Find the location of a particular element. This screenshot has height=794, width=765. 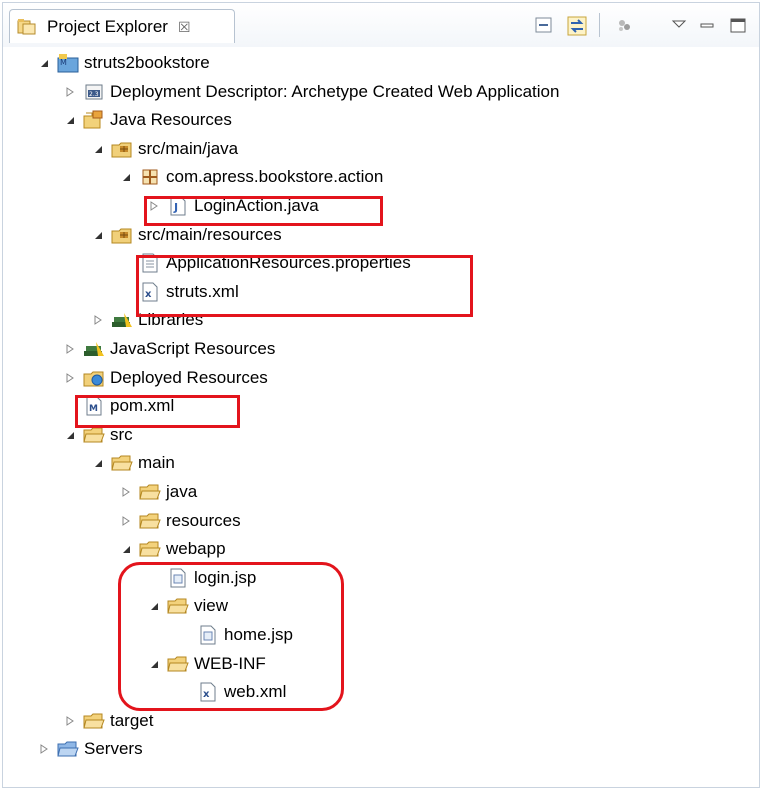

tree-item-label: webapp is located at coordinates (196, 549).